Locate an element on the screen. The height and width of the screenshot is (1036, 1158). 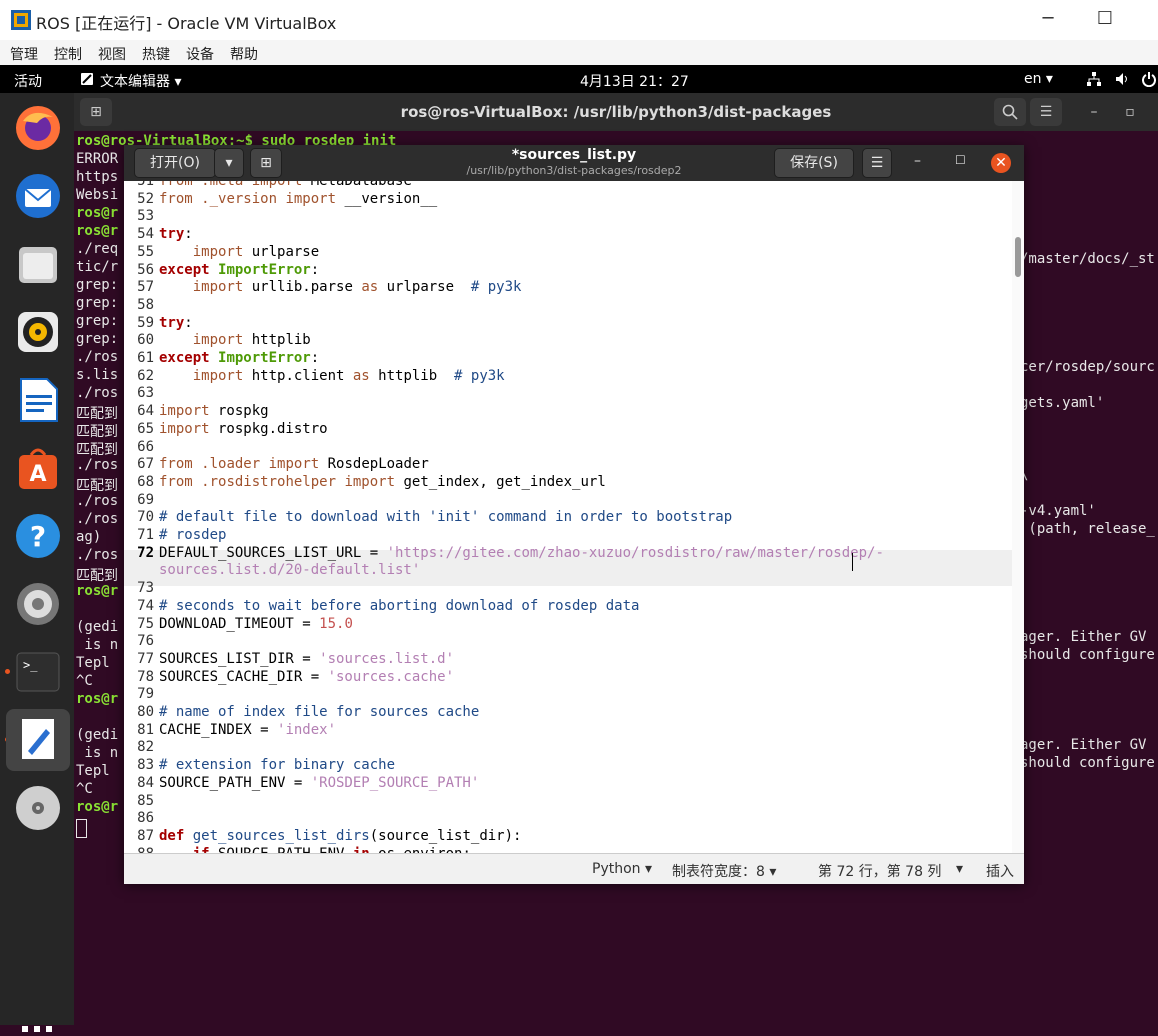
search-icon is located at coordinates (1010, 112).